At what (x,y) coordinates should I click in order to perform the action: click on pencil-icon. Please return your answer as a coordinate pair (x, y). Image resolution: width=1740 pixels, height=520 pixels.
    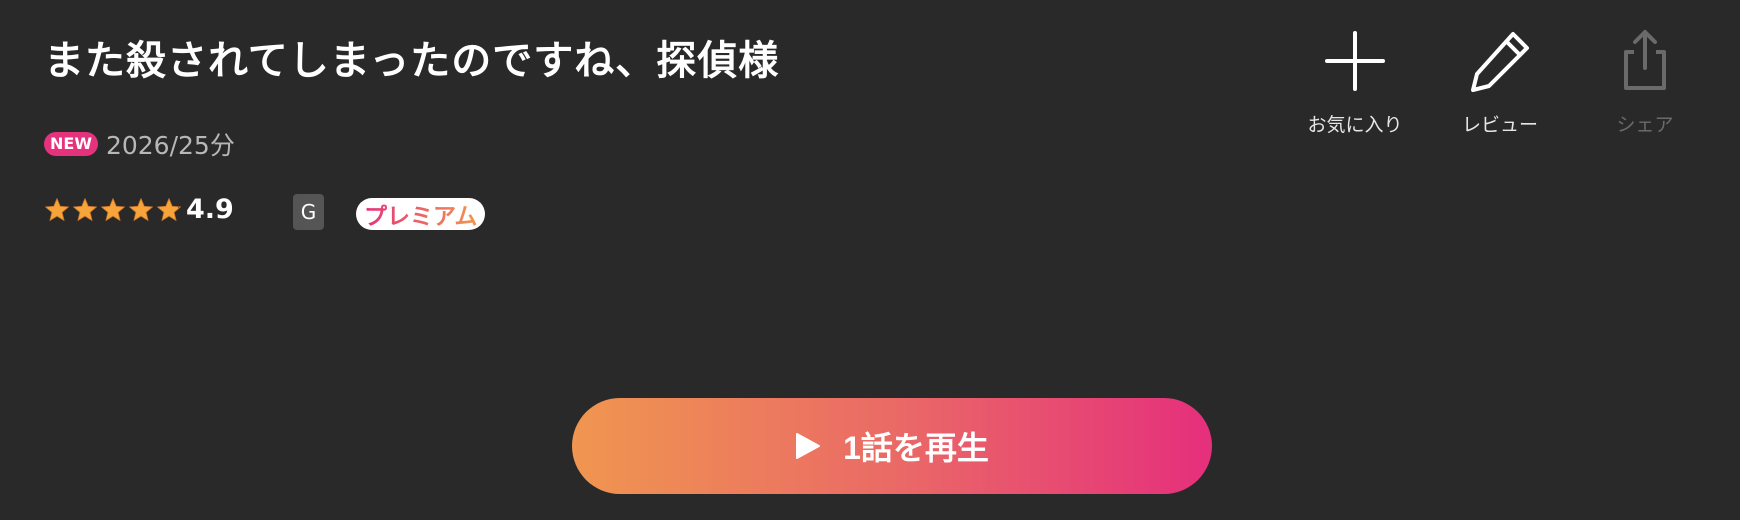
    Looking at the image, I should click on (1500, 62).